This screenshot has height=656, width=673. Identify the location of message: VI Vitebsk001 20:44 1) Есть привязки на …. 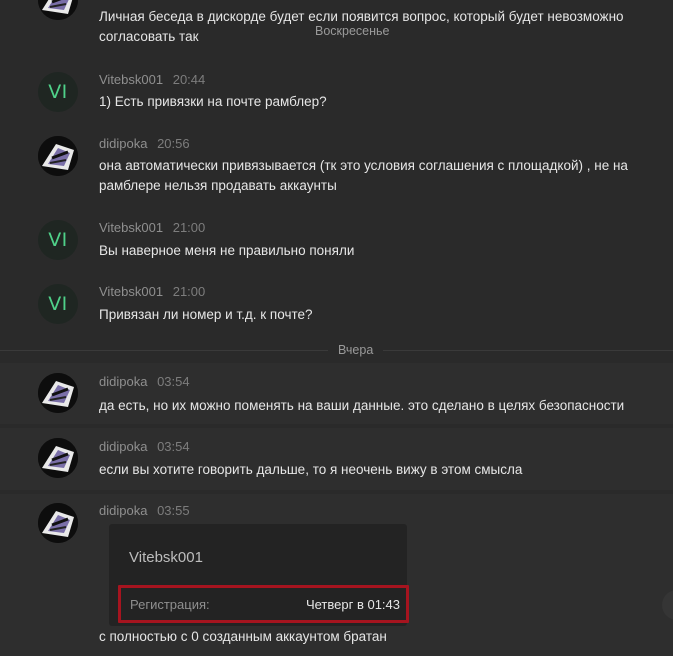
(336, 94).